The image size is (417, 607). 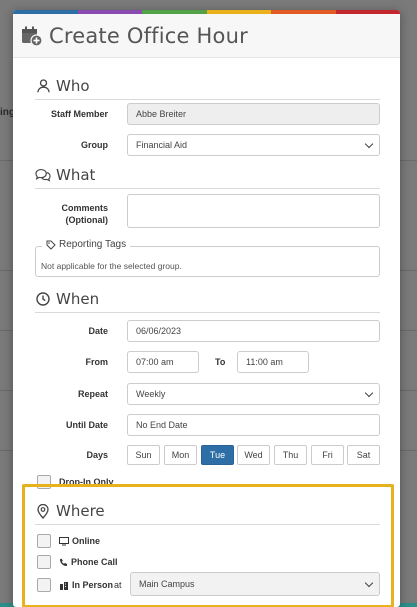 I want to click on day-button-mon: Mon, so click(x=180, y=455).